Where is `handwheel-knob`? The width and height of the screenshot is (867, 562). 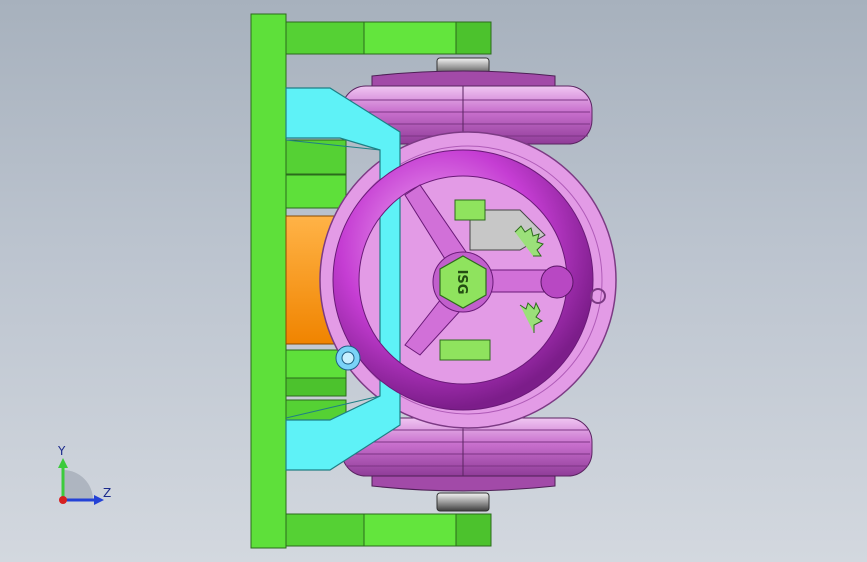
handwheel-knob is located at coordinates (557, 282).